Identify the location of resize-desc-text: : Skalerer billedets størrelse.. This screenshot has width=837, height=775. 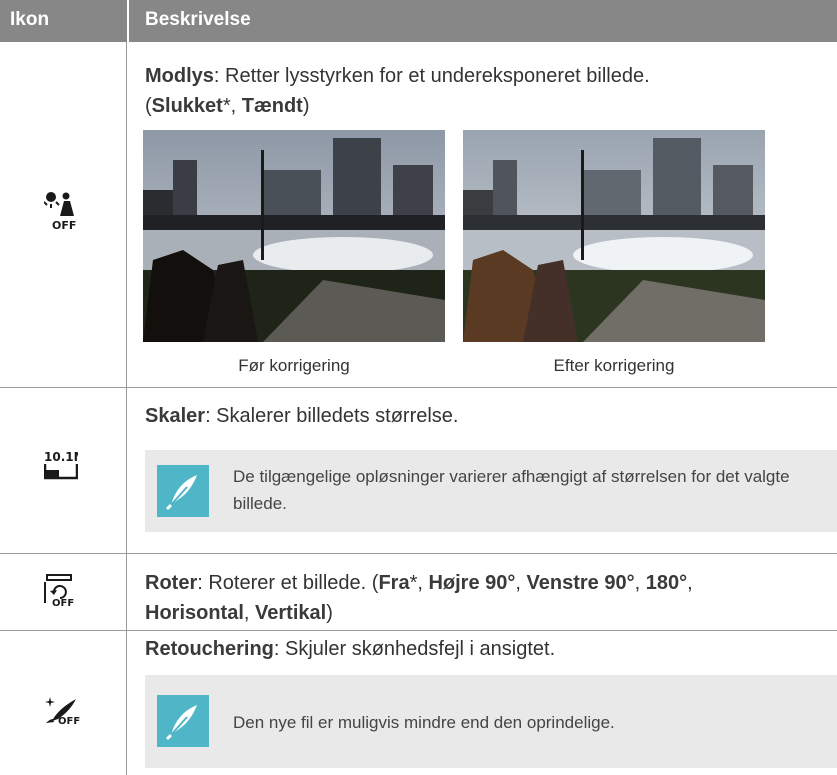
(332, 416).